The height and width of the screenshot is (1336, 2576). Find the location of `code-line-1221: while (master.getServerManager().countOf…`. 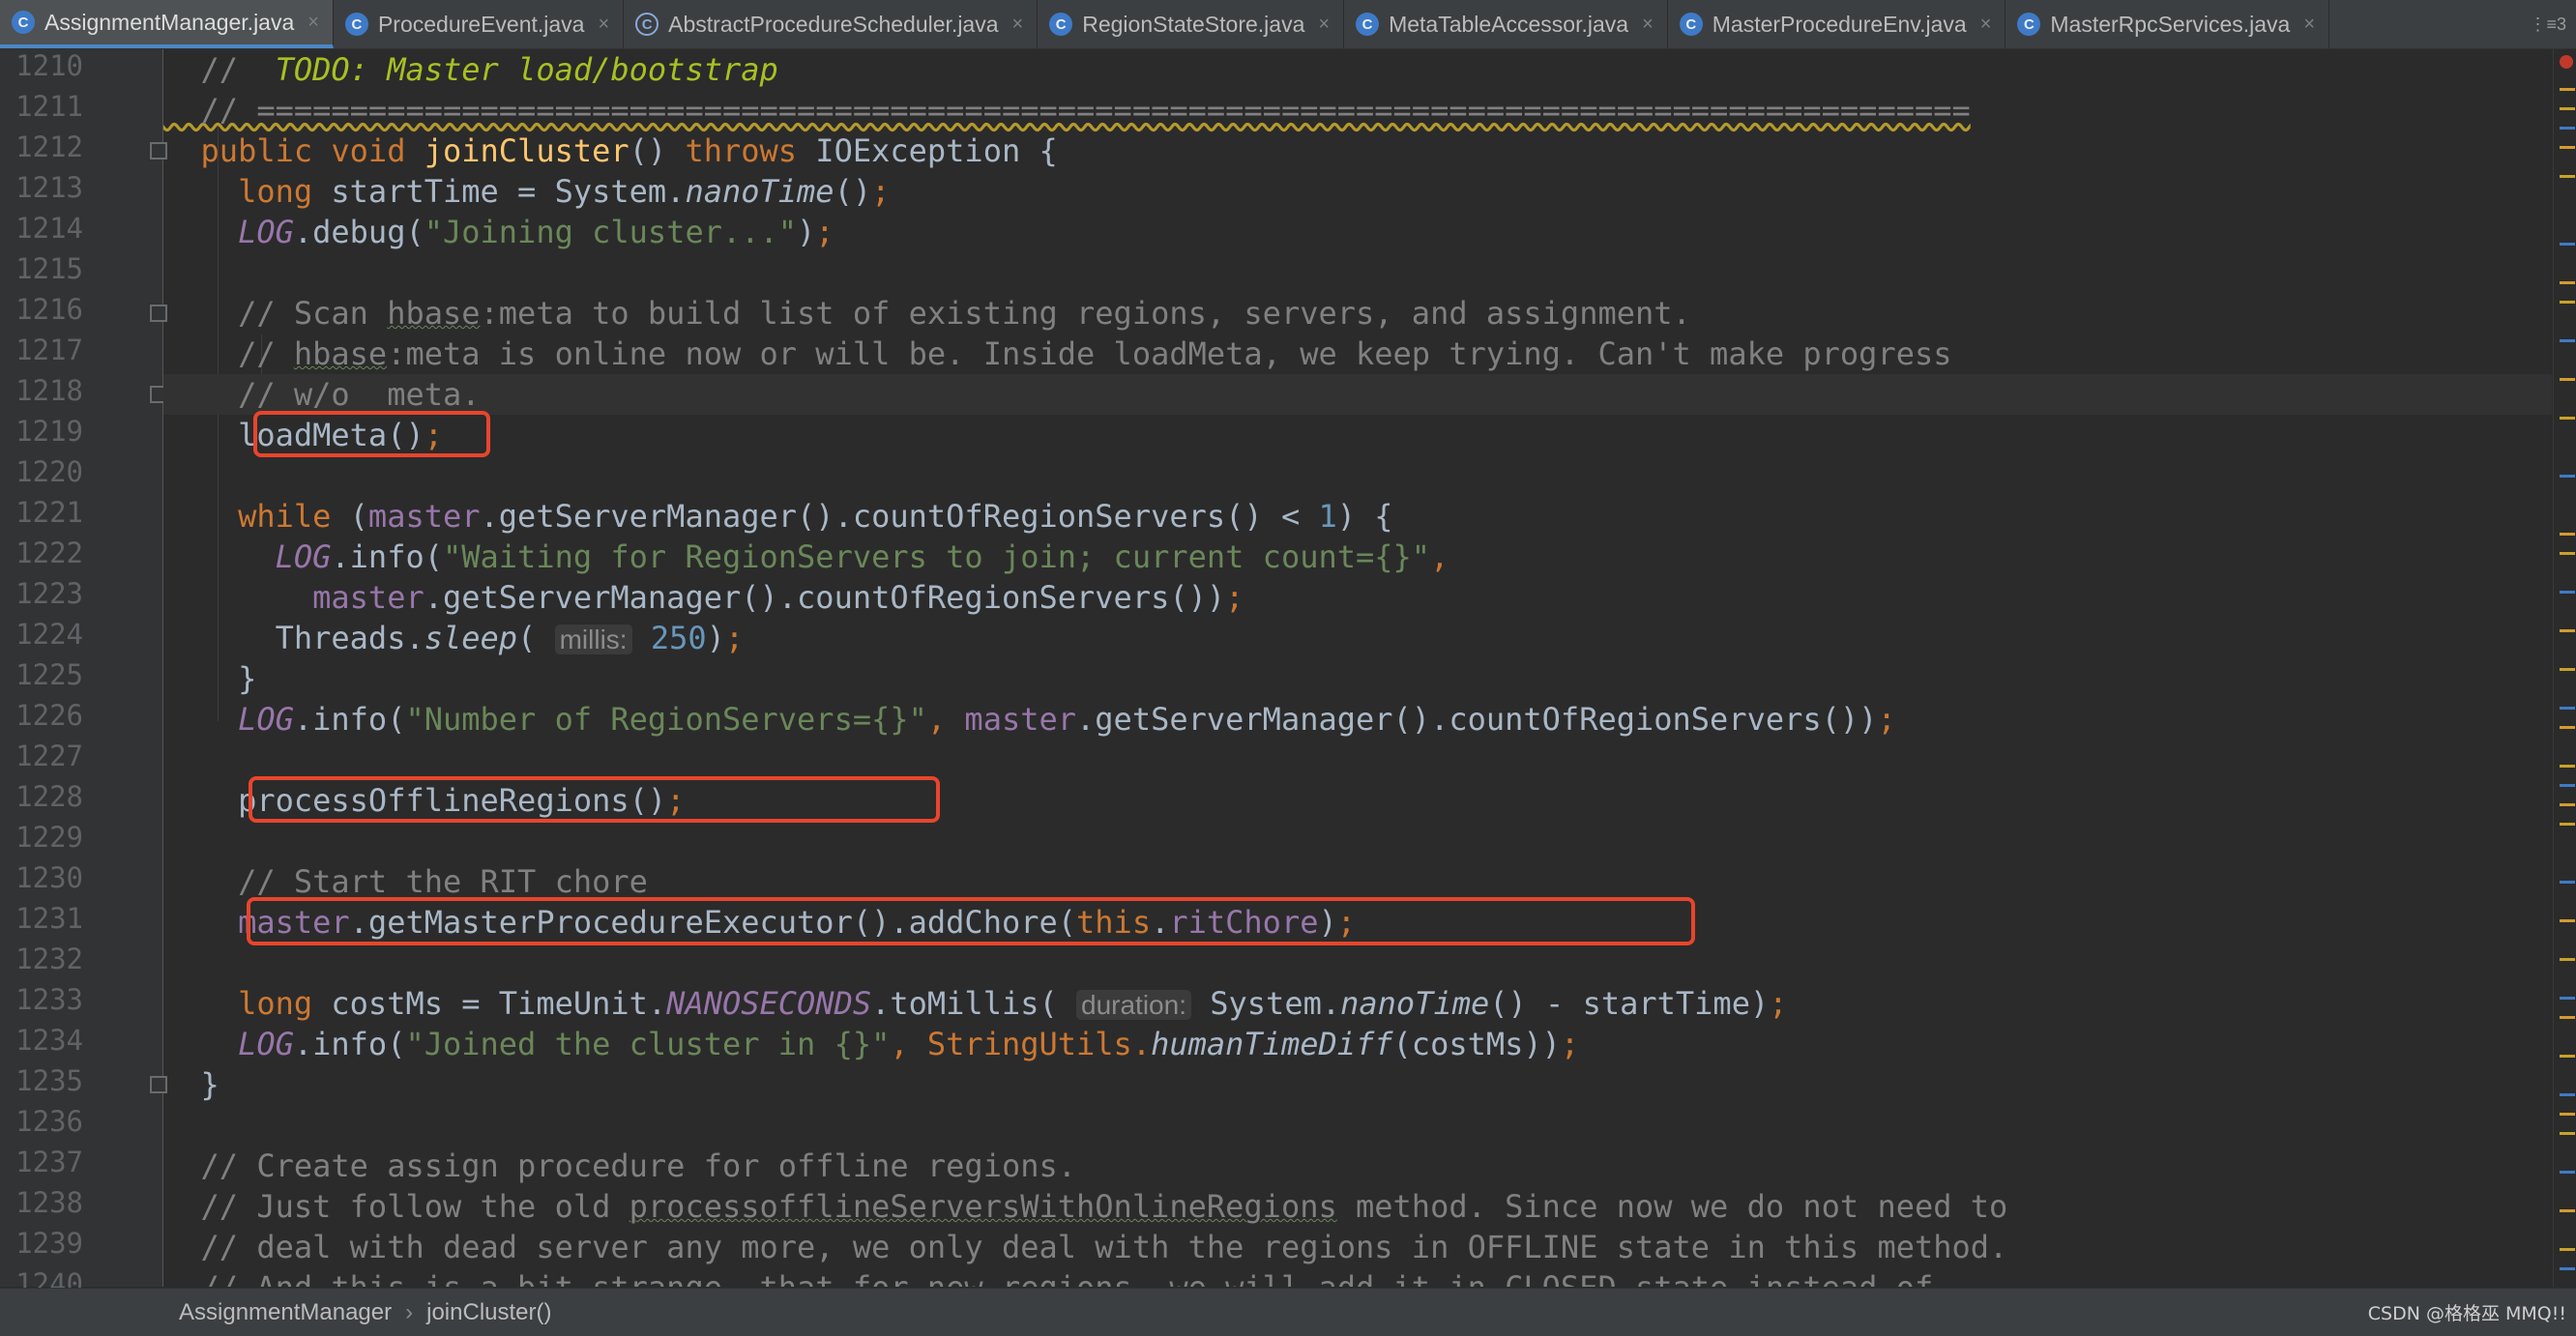

code-line-1221: while (master.getServerManager().countOf… is located at coordinates (778, 516).